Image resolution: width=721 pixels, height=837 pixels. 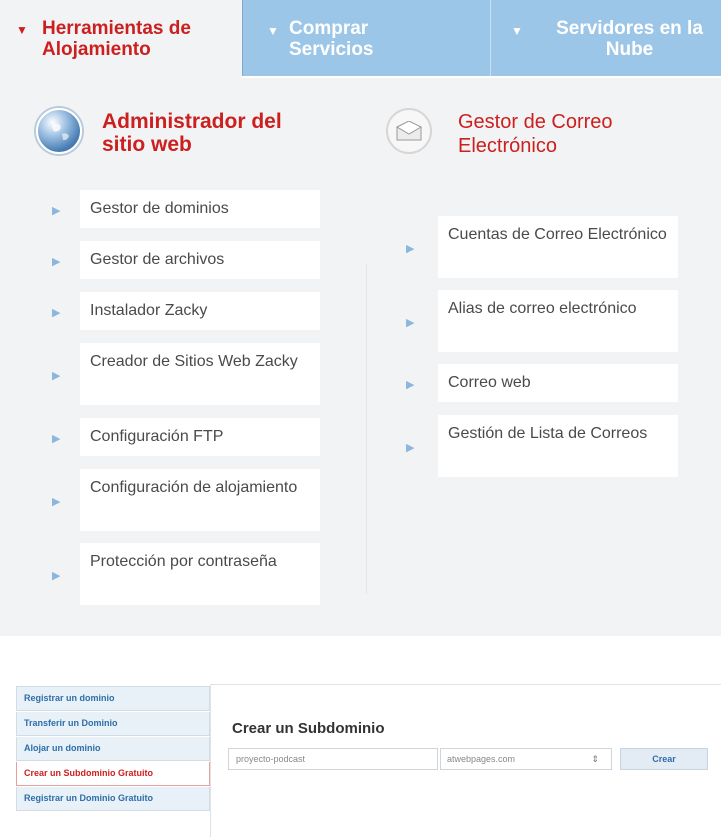 I want to click on nav-transfer-domain: Transferir un Dominio, so click(x=113, y=724).